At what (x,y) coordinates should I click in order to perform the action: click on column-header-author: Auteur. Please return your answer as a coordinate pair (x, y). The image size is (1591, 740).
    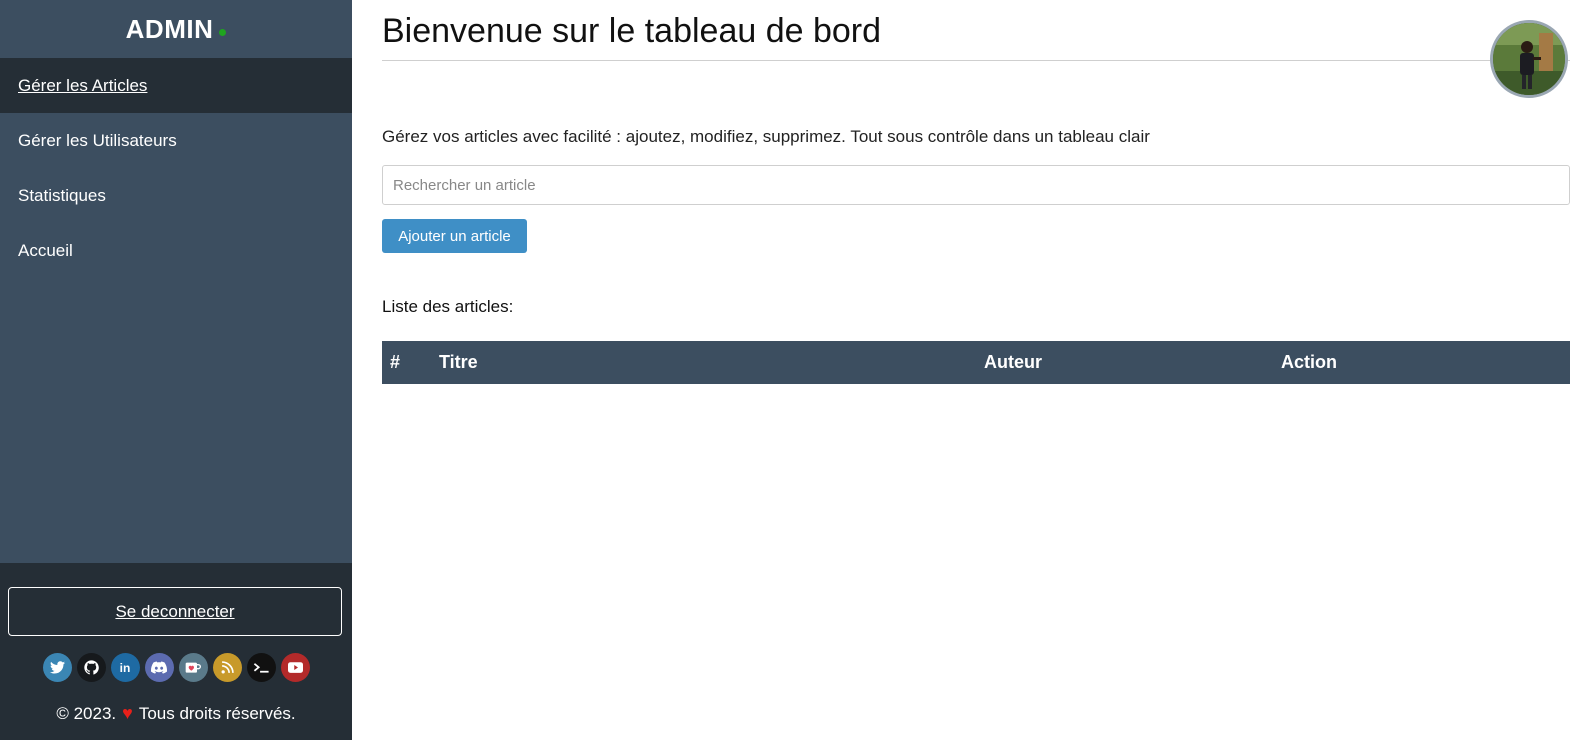
    Looking at the image, I should click on (1013, 362).